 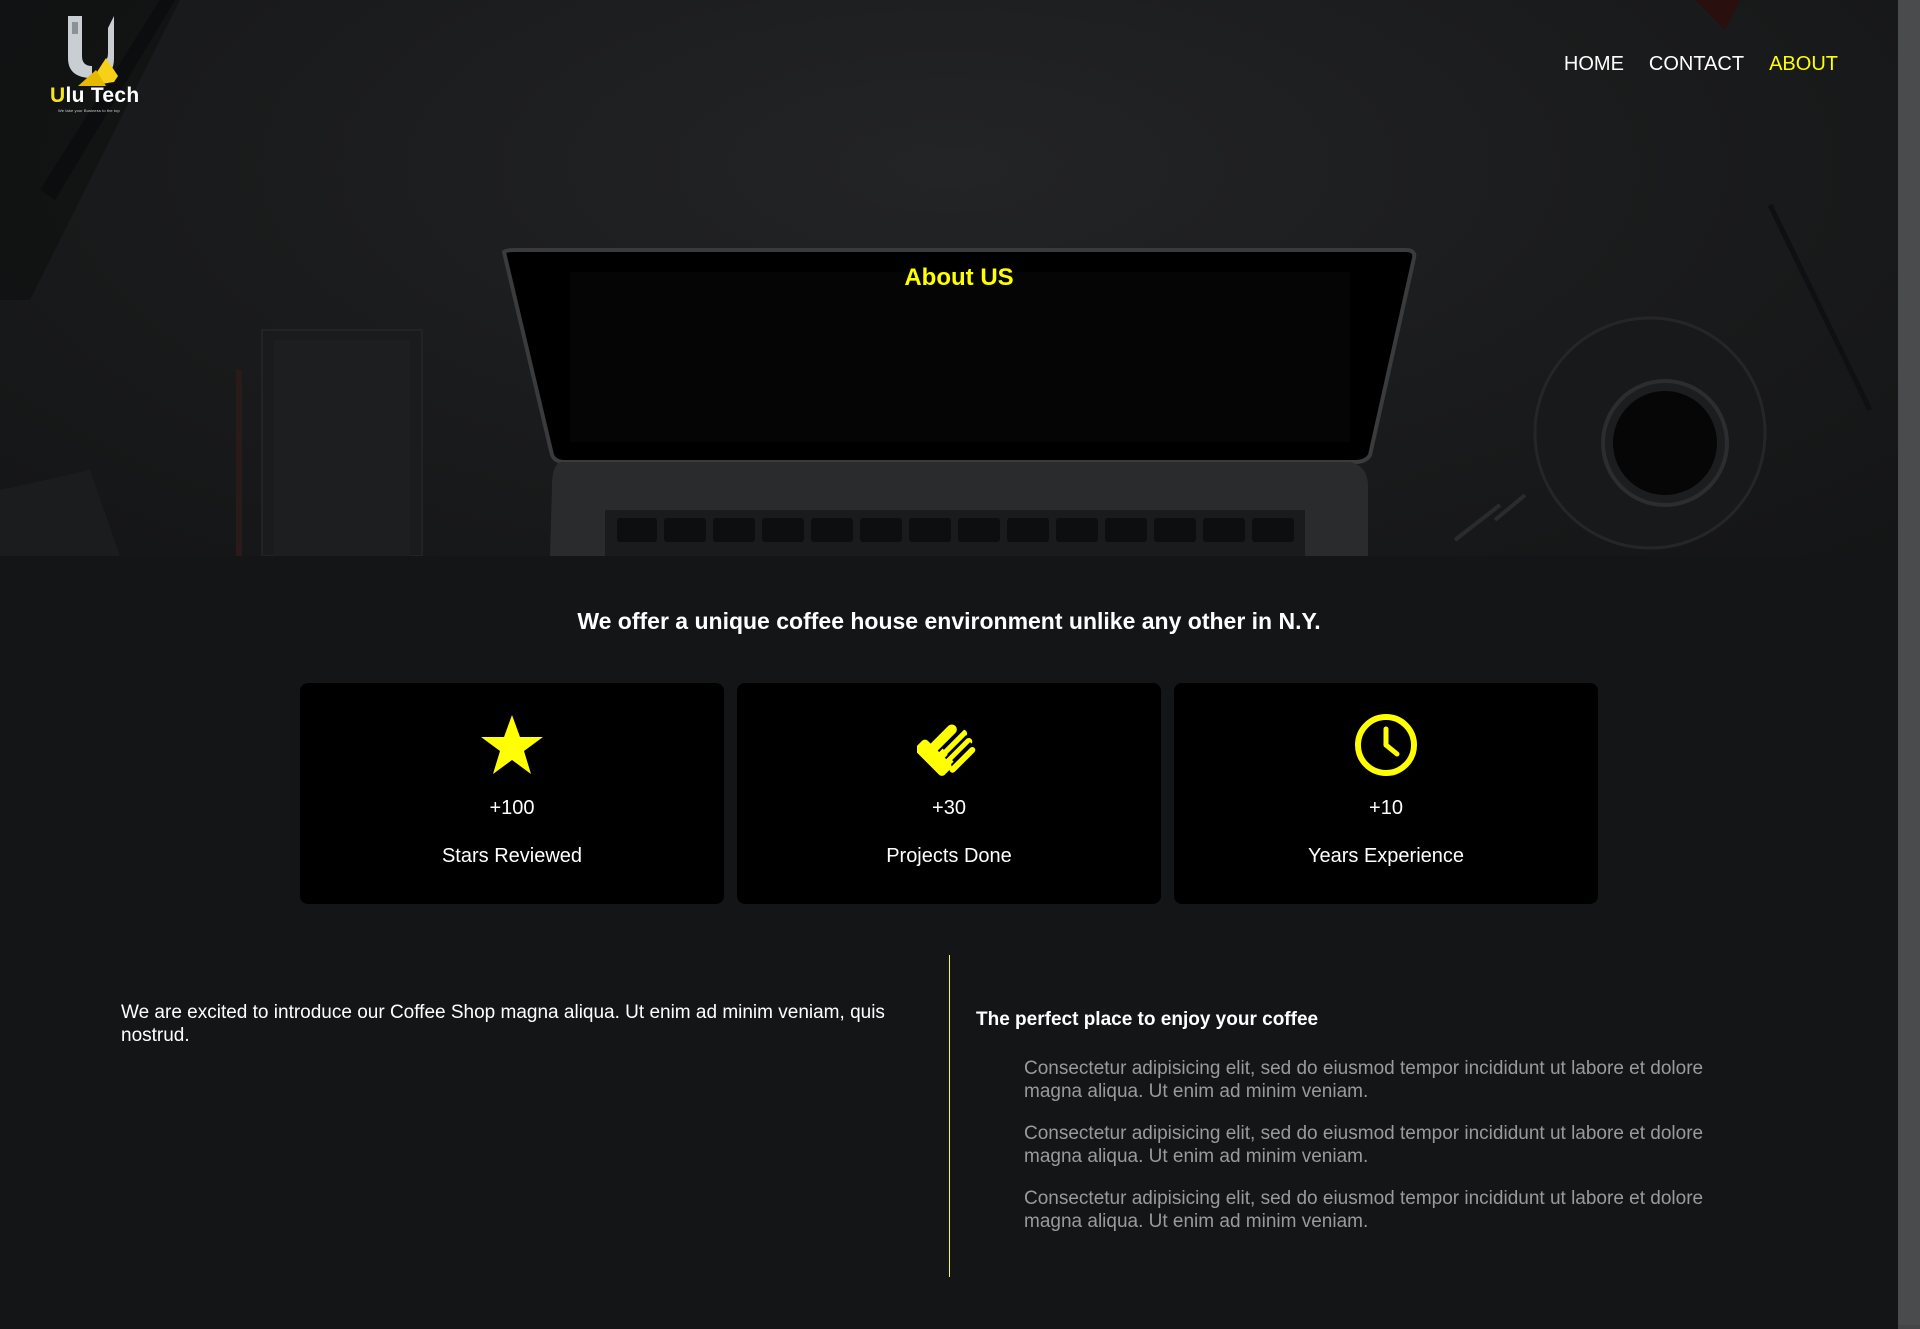 What do you see at coordinates (959, 277) in the screenshot?
I see `hero-title: About US` at bounding box center [959, 277].